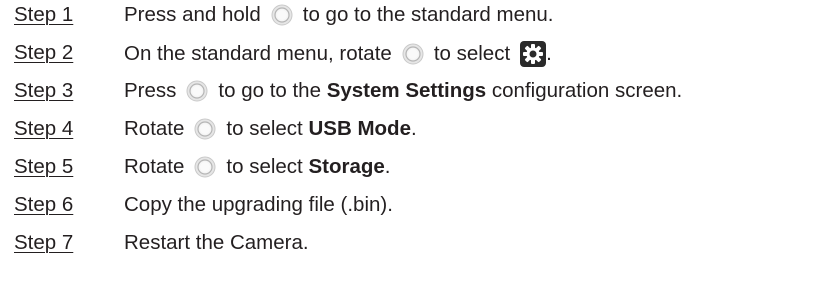 The image size is (839, 295). Describe the element at coordinates (43, 53) in the screenshot. I see `step-2-label: Step 2` at that location.